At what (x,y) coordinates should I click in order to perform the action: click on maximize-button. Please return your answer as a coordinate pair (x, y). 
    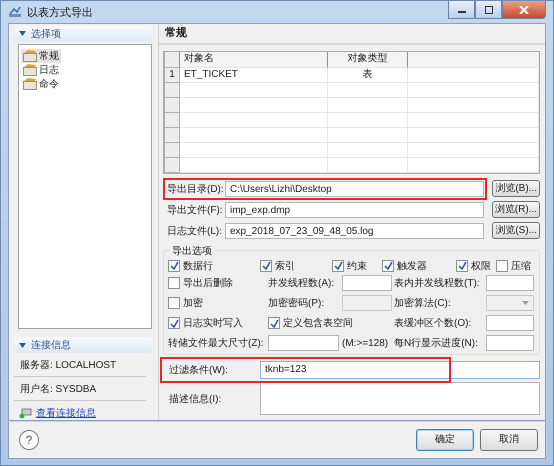
    Looking at the image, I should click on (488, 10).